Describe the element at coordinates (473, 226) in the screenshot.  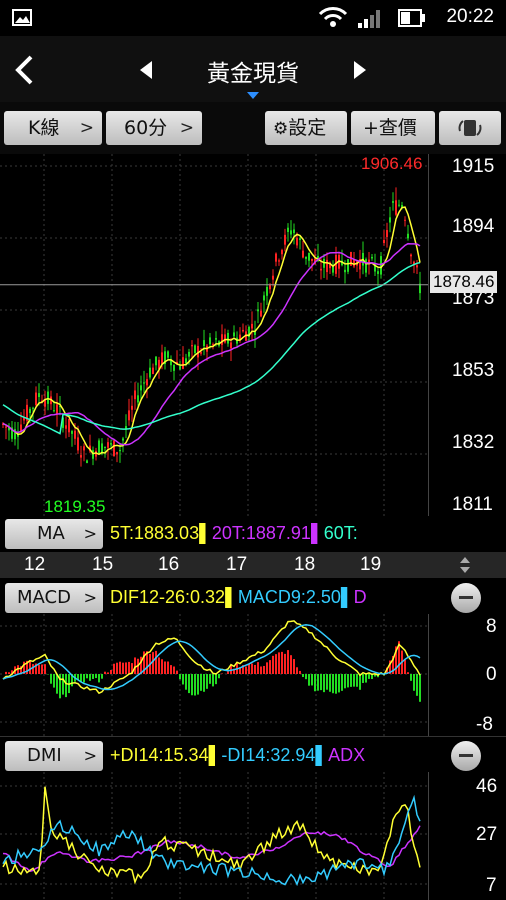
I see `price-axis-label: 1894` at that location.